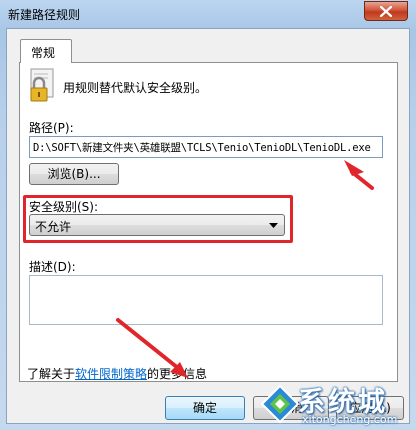 The width and height of the screenshot is (416, 430). Describe the element at coordinates (280, 404) in the screenshot. I see `watermark-logo-icon` at that location.